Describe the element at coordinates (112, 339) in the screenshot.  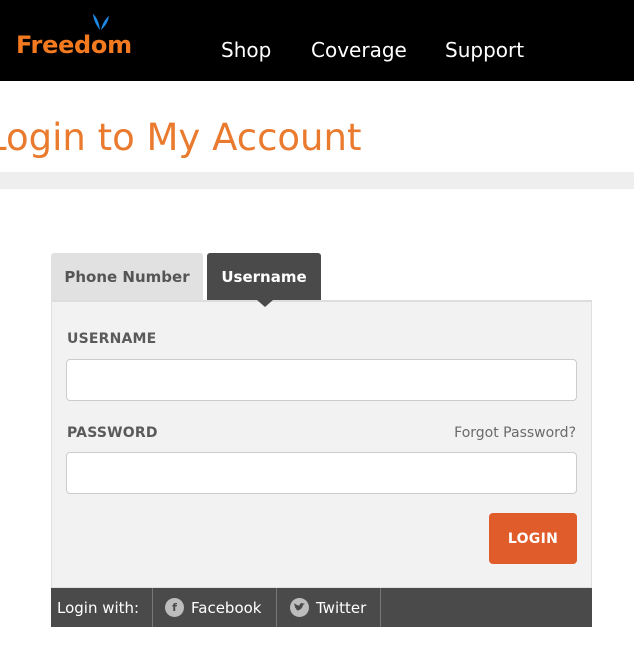
I see `username-label: USERNAME` at that location.